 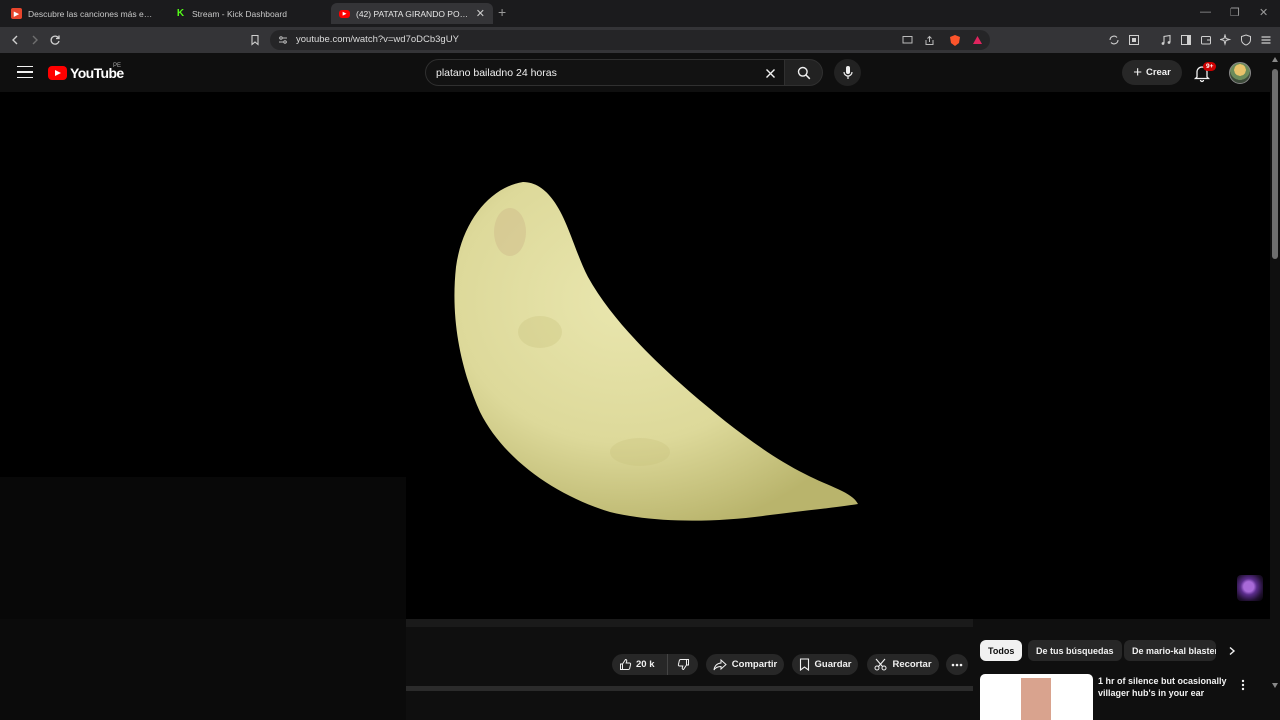 I want to click on chips-next-button, so click(x=1232, y=651).